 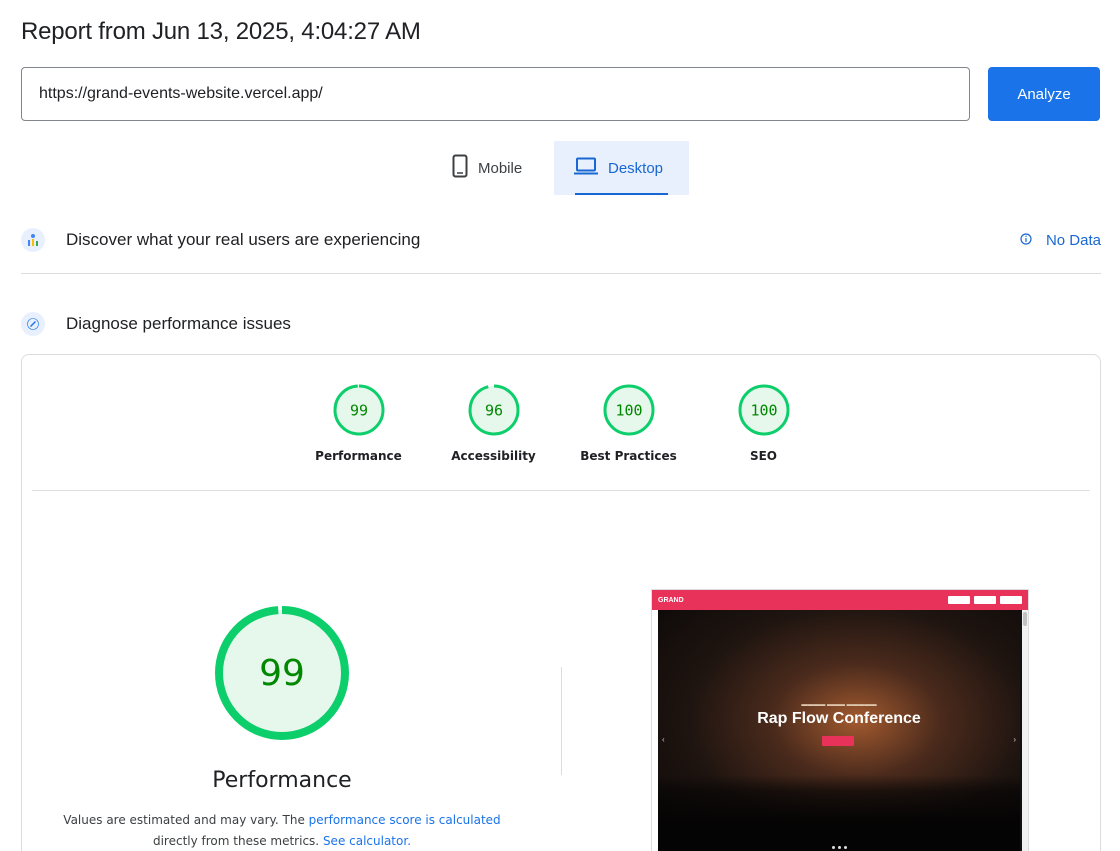 I want to click on screenshot-hero: ▬▬▬▬ ▬▬▬ ▬▬▬▬▬ Rap Flow Conference ‹ ›, so click(x=839, y=730).